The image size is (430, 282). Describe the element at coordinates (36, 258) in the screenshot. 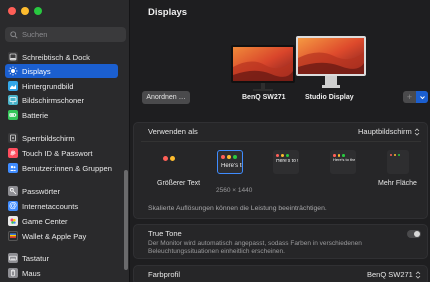

I see `sidebar-item-label: Tastatur` at that location.